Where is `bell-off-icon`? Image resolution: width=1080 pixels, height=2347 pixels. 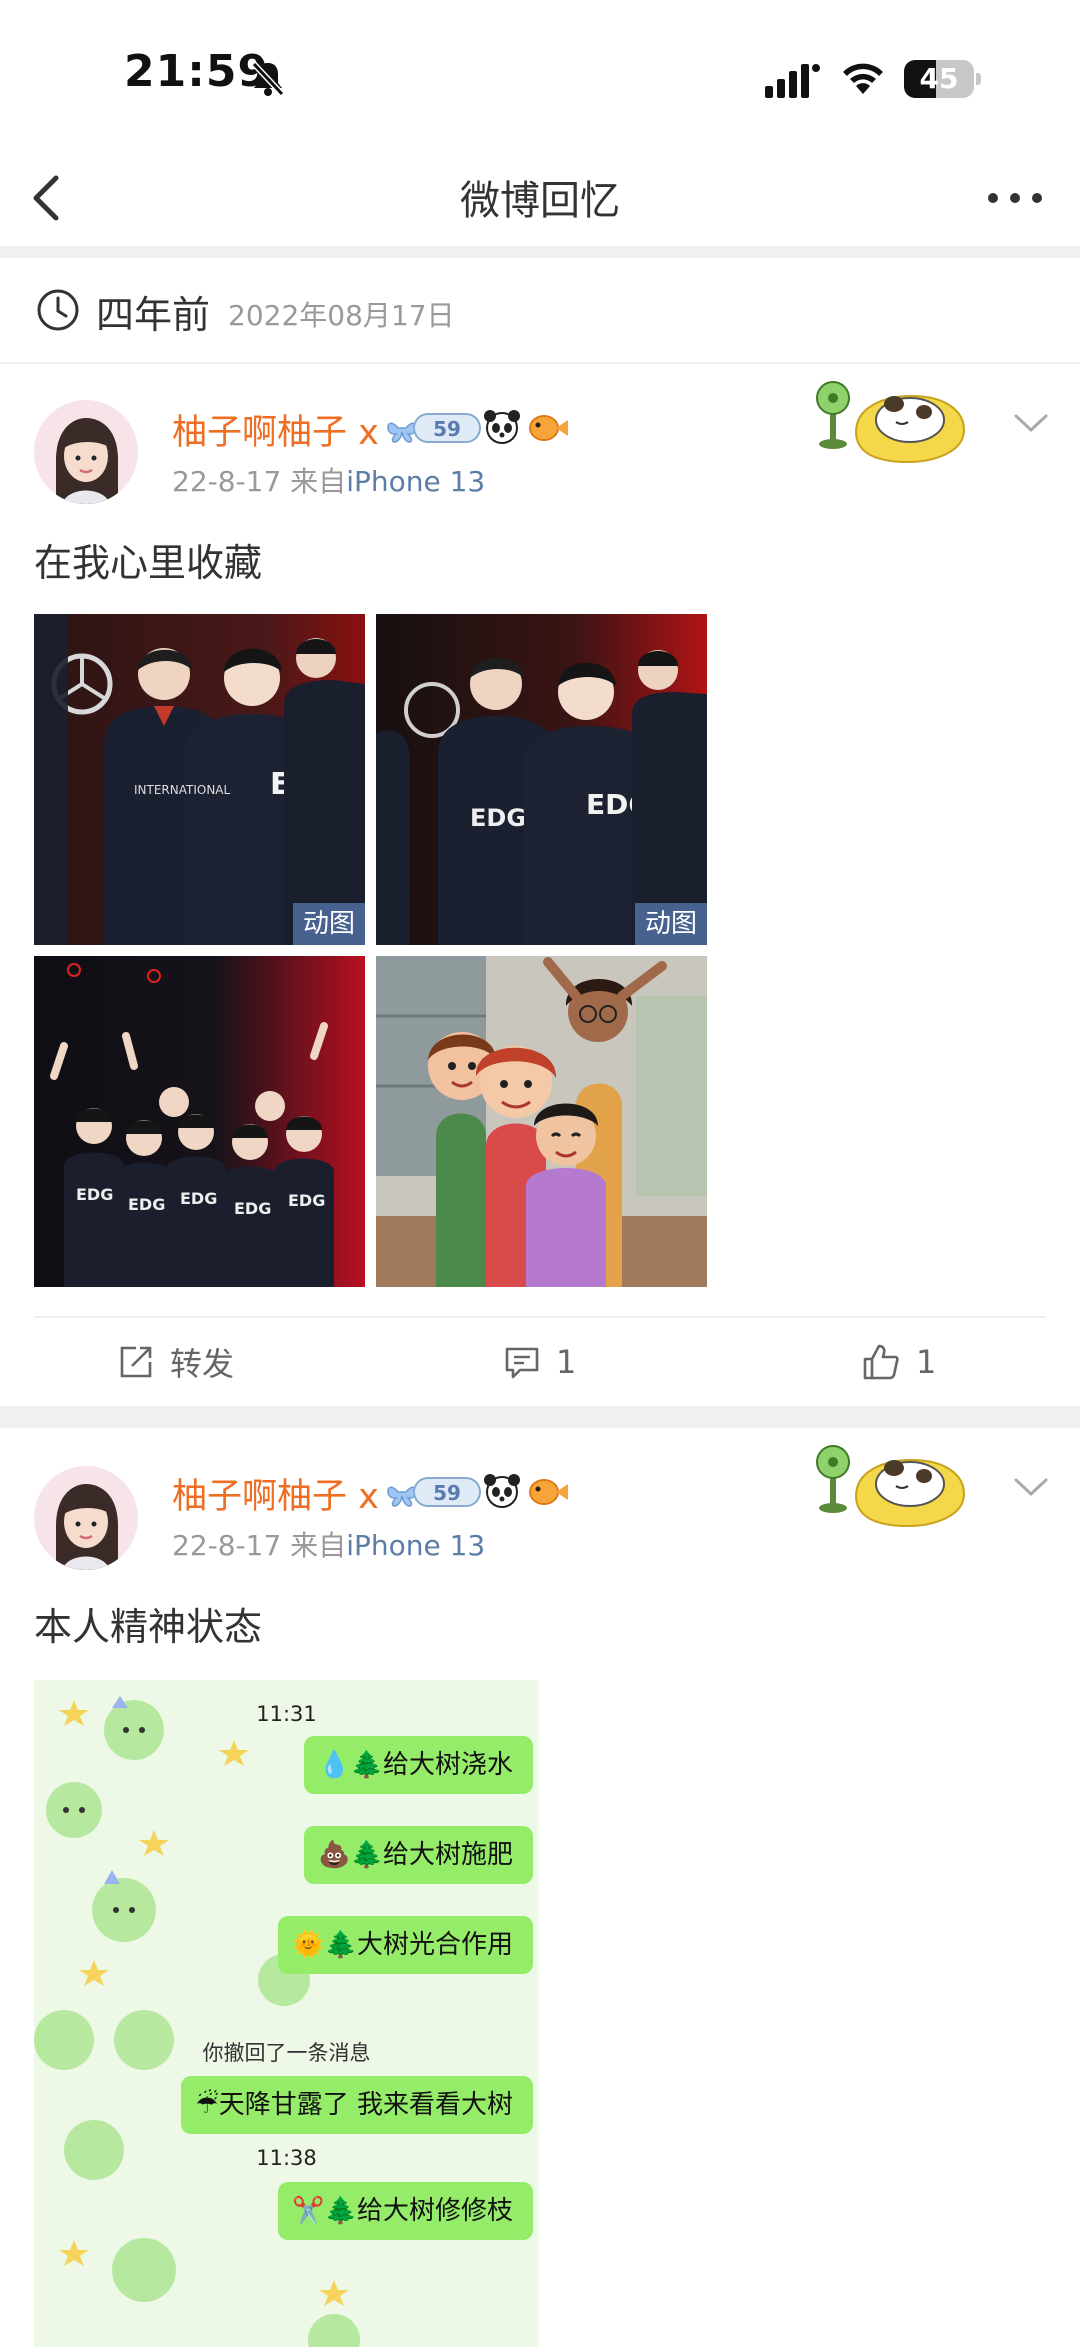 bell-off-icon is located at coordinates (268, 79).